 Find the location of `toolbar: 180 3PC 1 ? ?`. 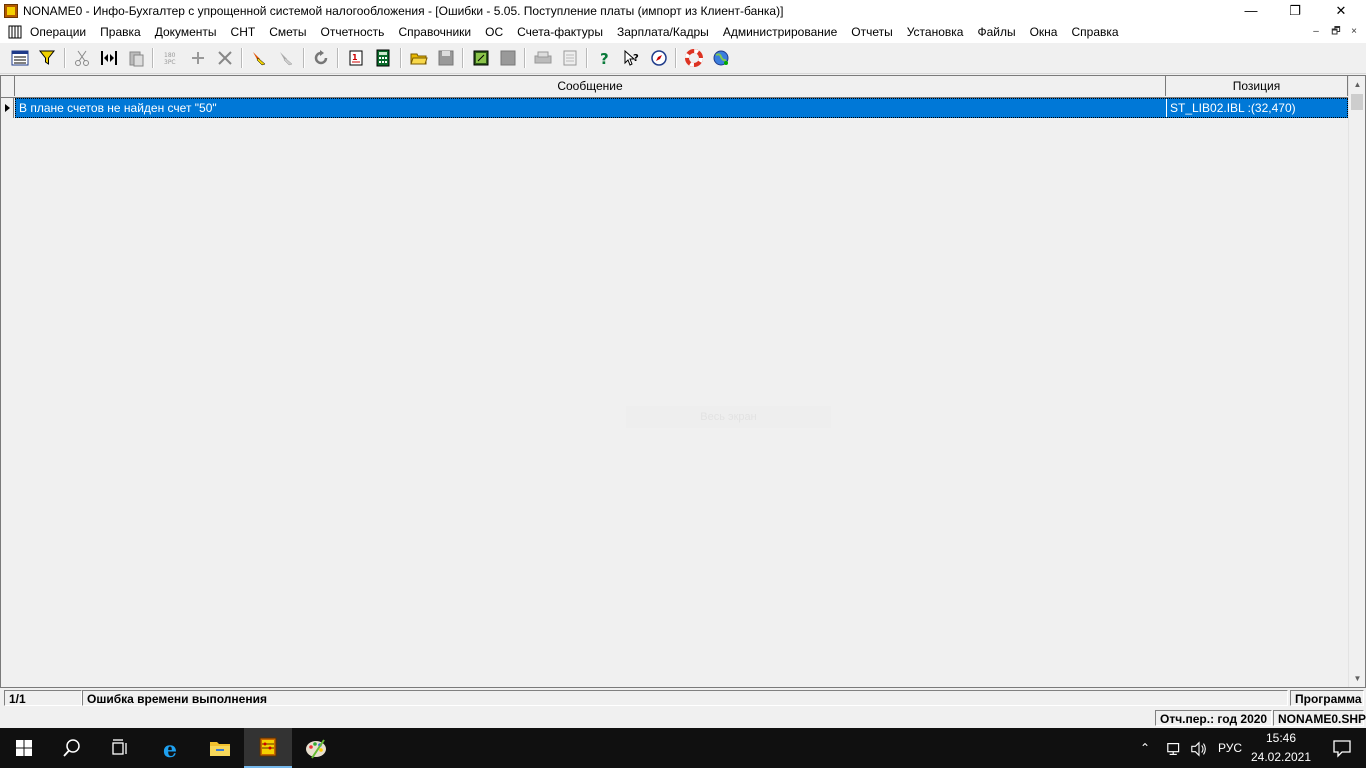

toolbar: 180 3PC 1 ? ? is located at coordinates (683, 58).